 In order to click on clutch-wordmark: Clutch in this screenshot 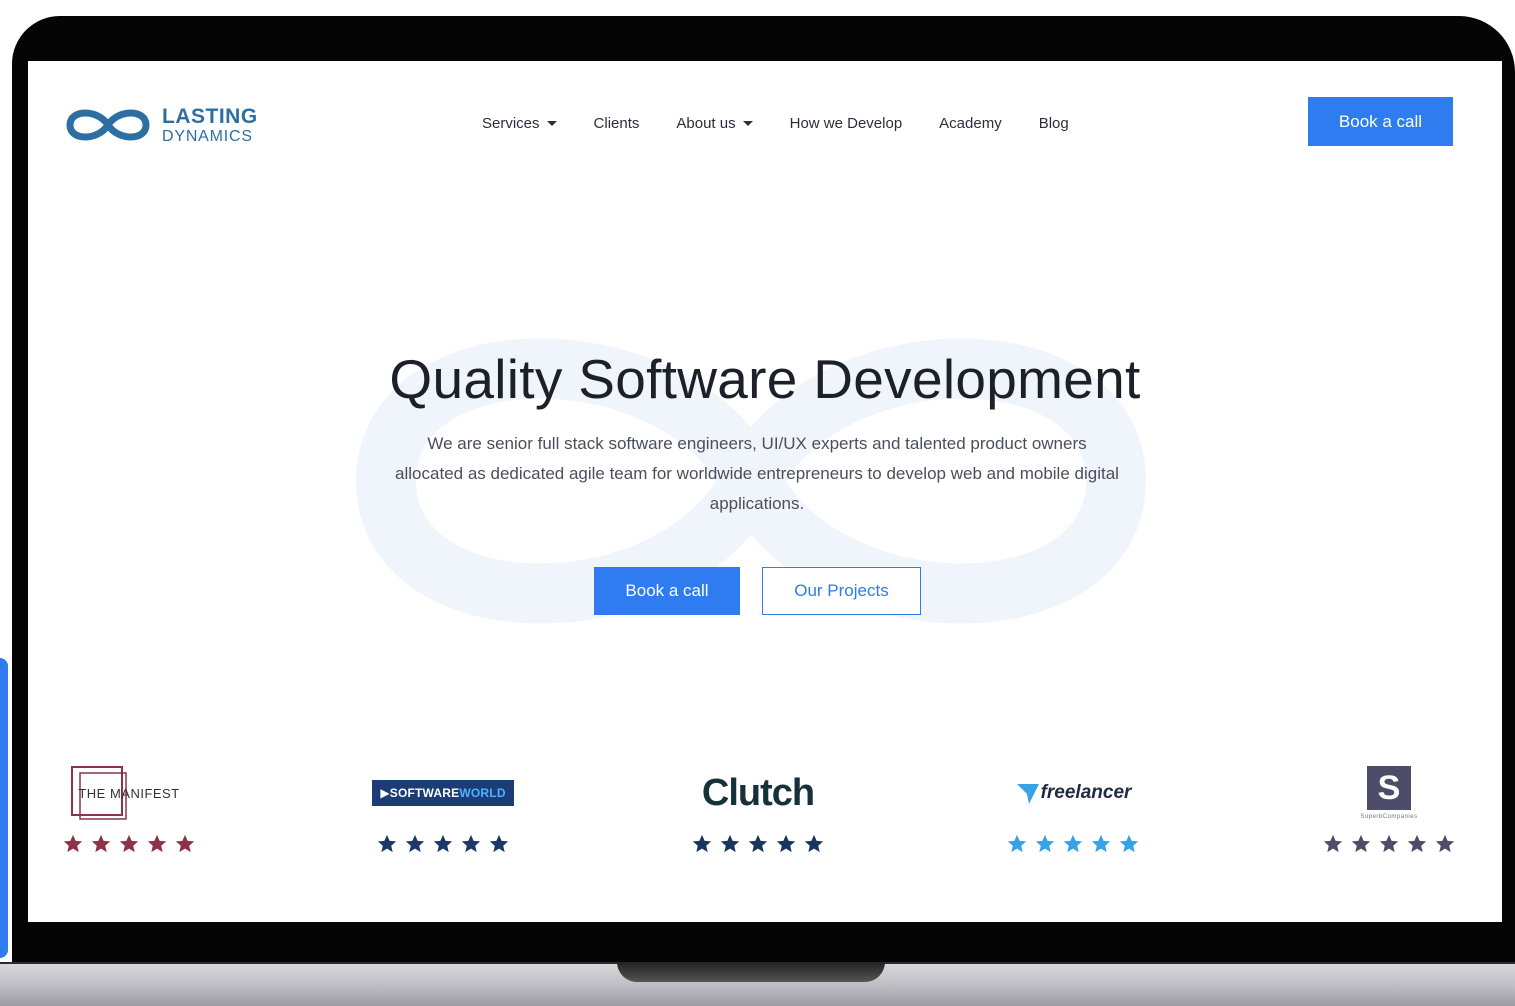, I will do `click(758, 792)`.